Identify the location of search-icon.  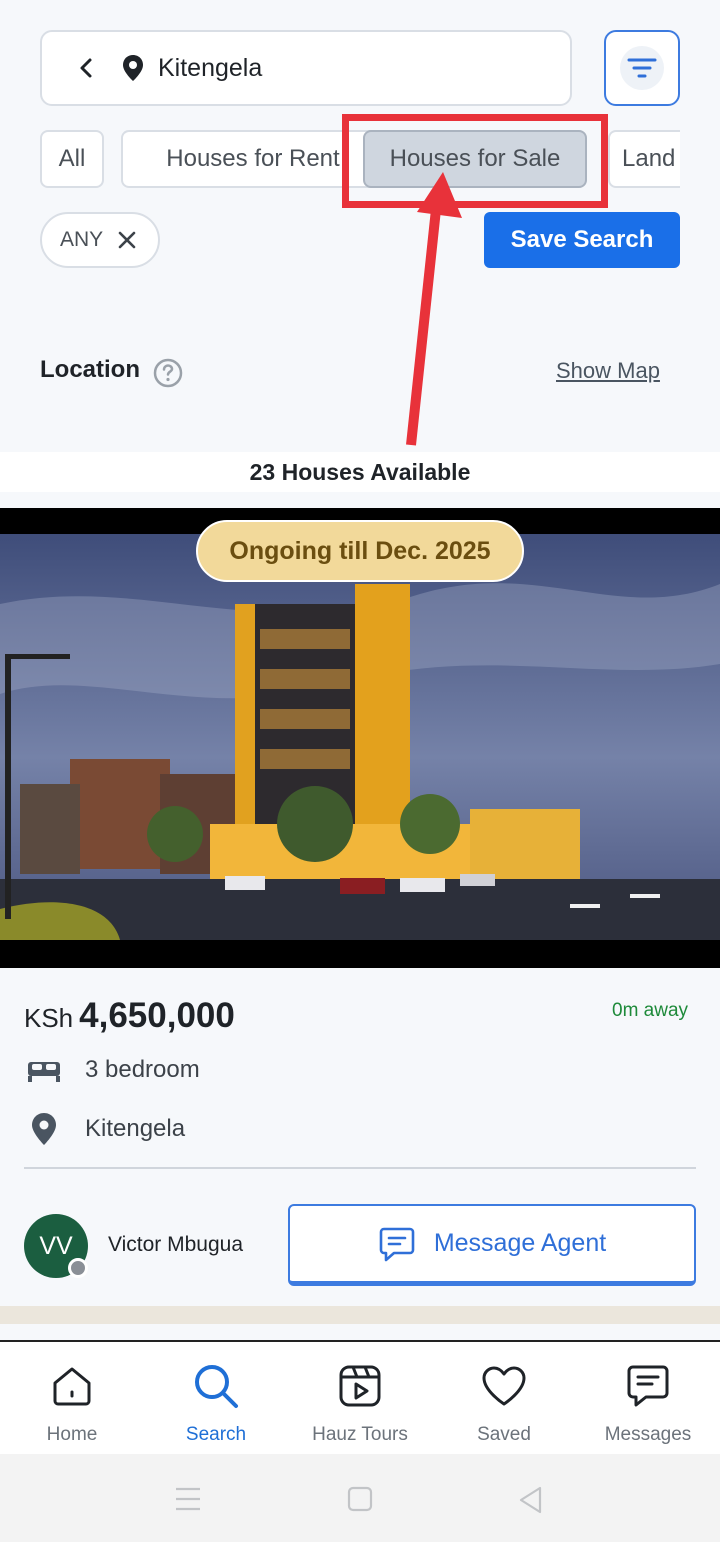
(216, 1386).